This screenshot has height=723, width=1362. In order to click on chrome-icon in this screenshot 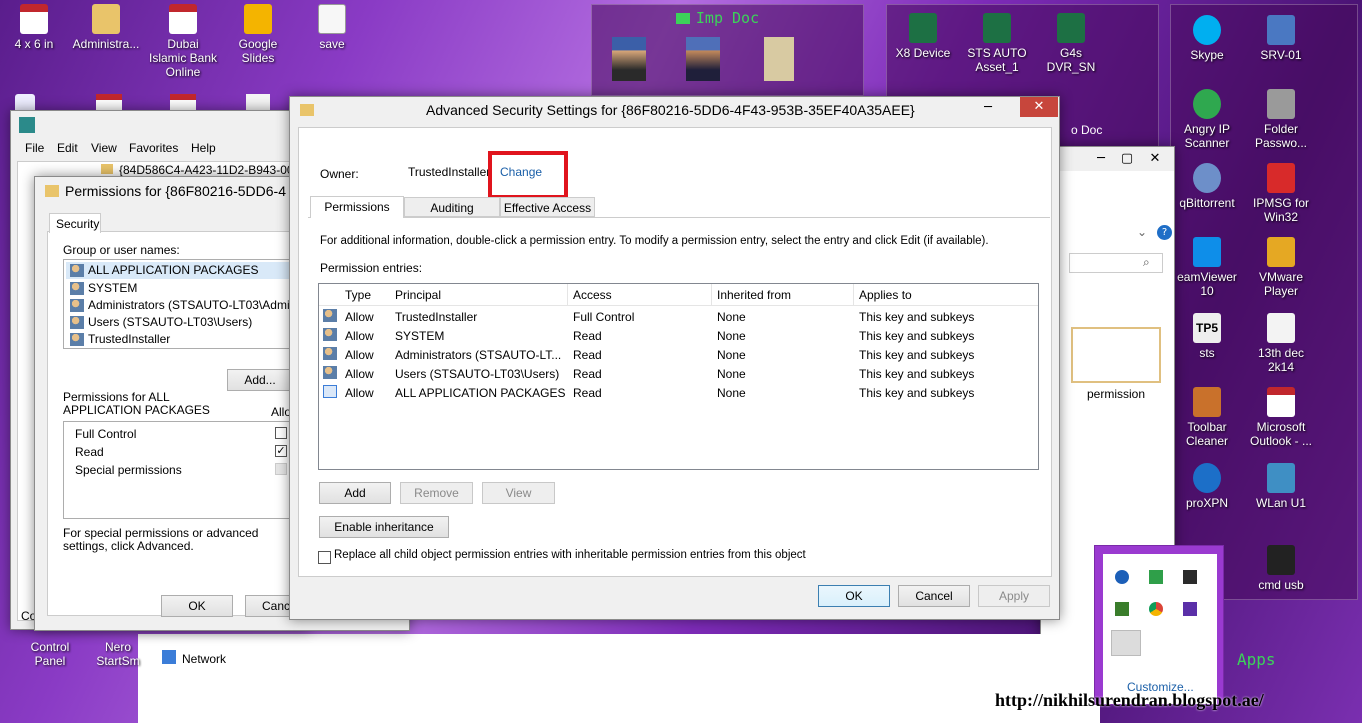, I will do `click(1156, 609)`.